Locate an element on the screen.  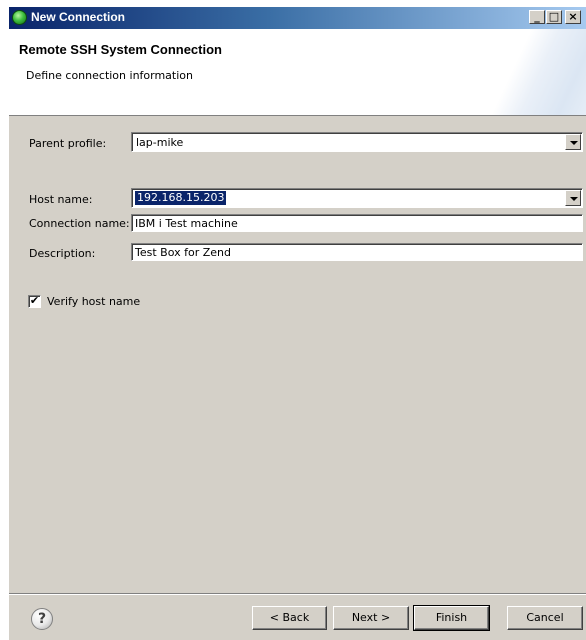
minimize-button: _ is located at coordinates (537, 17).